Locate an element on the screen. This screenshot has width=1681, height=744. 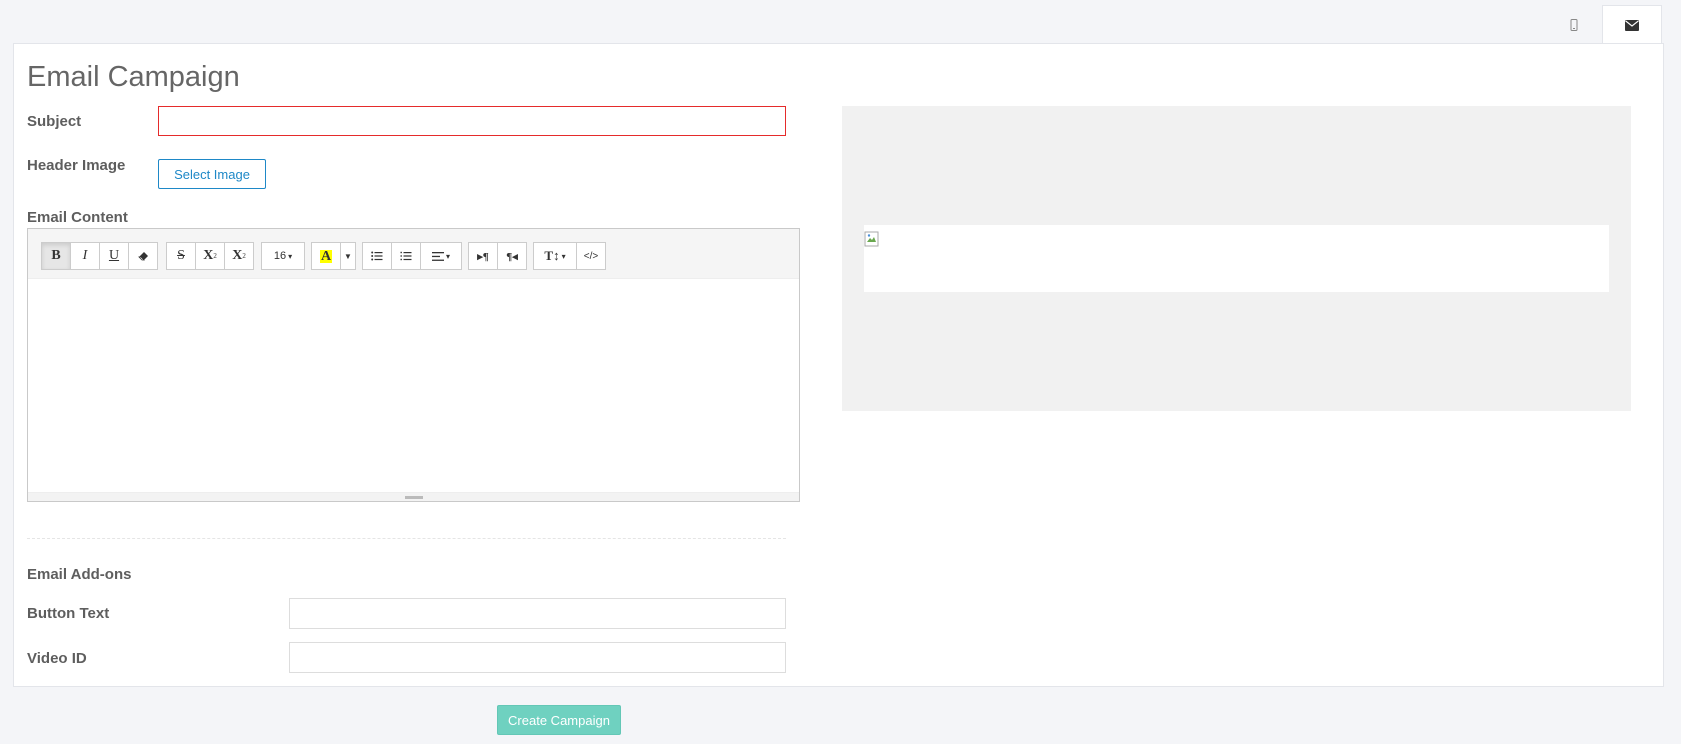
superscript-button: X2 is located at coordinates (210, 256).